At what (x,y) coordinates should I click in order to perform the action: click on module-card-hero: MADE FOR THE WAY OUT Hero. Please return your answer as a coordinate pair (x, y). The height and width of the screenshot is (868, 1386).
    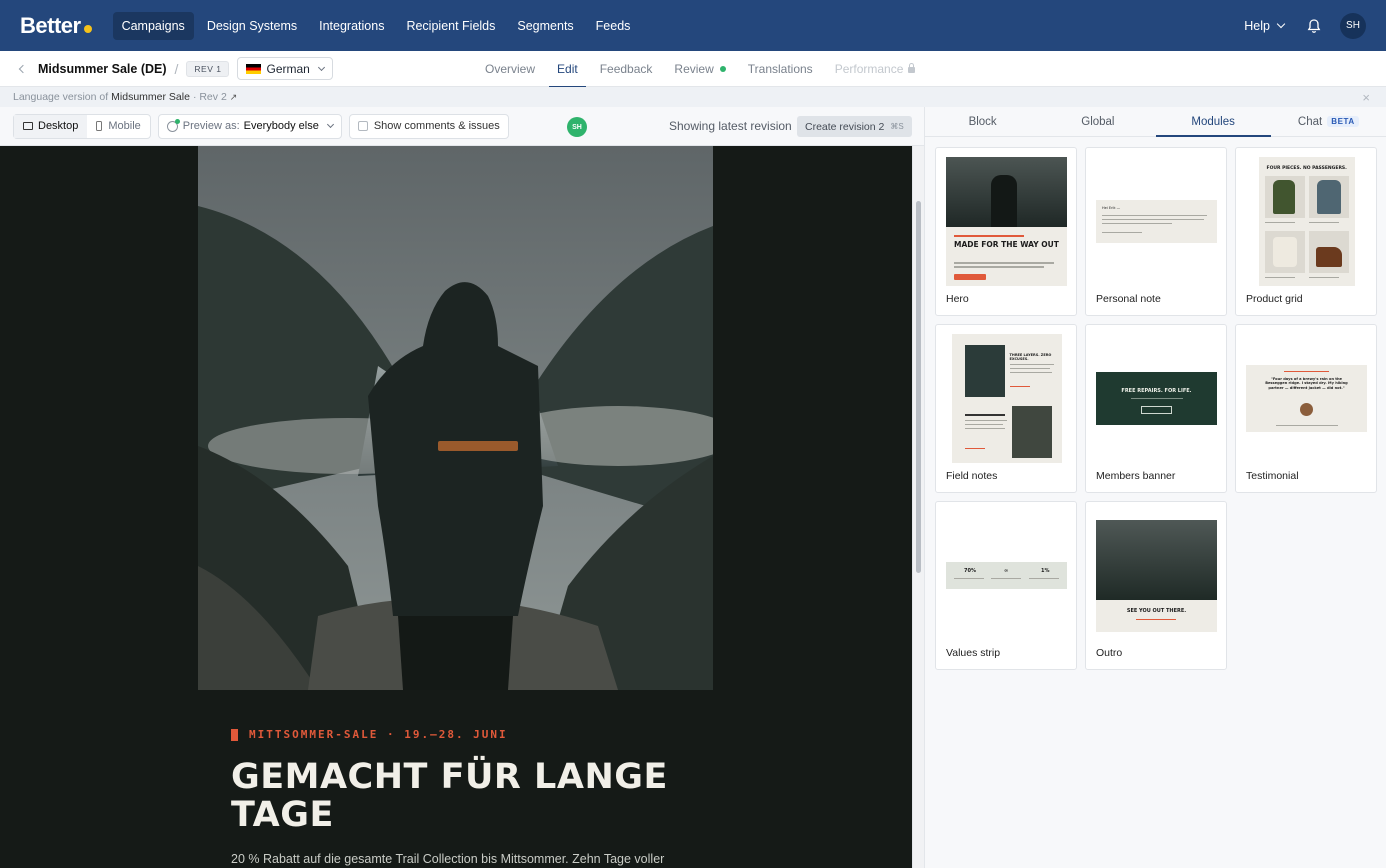
    Looking at the image, I should click on (1006, 231).